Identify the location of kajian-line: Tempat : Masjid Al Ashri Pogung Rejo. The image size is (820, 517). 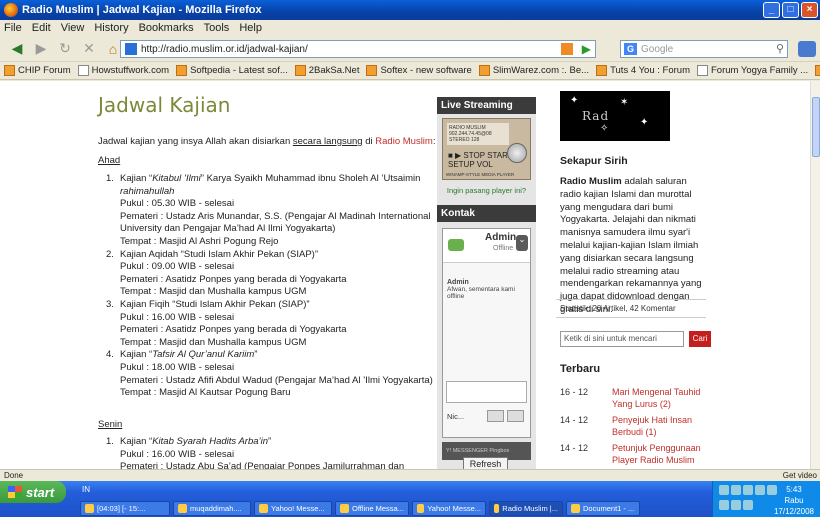
(199, 241).